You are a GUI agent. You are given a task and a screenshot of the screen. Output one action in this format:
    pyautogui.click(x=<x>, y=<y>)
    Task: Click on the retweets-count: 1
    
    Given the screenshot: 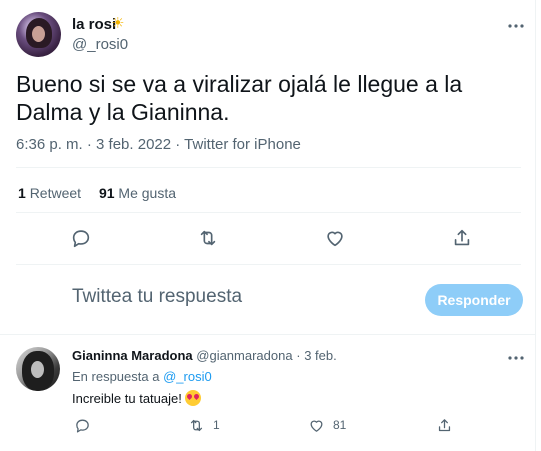 What is the action you would take?
    pyautogui.click(x=22, y=193)
    